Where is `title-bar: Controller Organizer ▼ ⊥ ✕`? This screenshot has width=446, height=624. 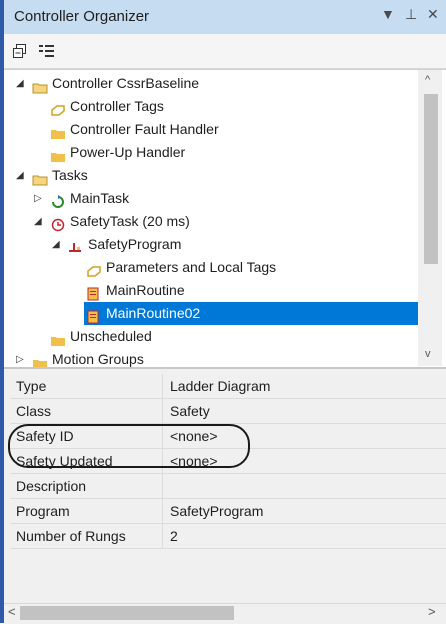
title-bar: Controller Organizer ▼ ⊥ ✕ is located at coordinates (225, 17).